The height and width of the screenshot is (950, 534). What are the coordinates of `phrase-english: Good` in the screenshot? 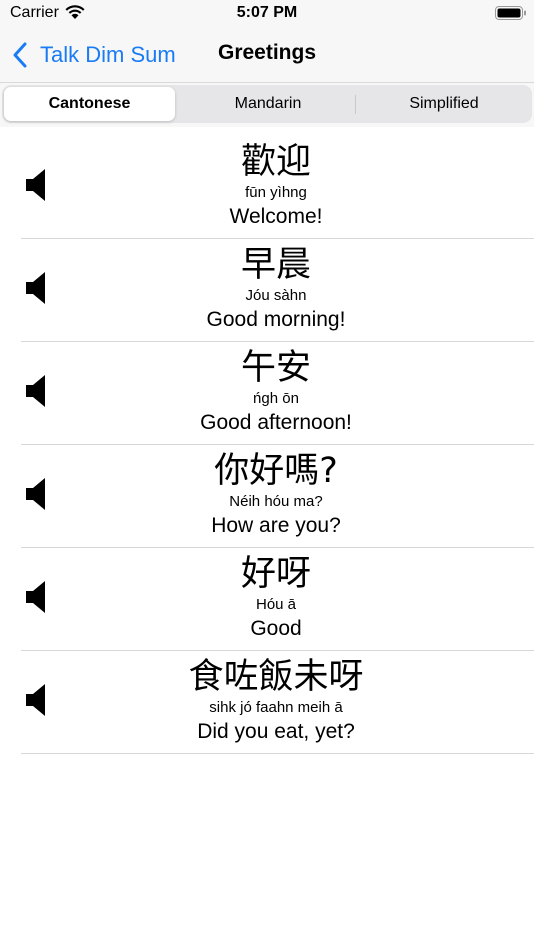 It's located at (276, 628).